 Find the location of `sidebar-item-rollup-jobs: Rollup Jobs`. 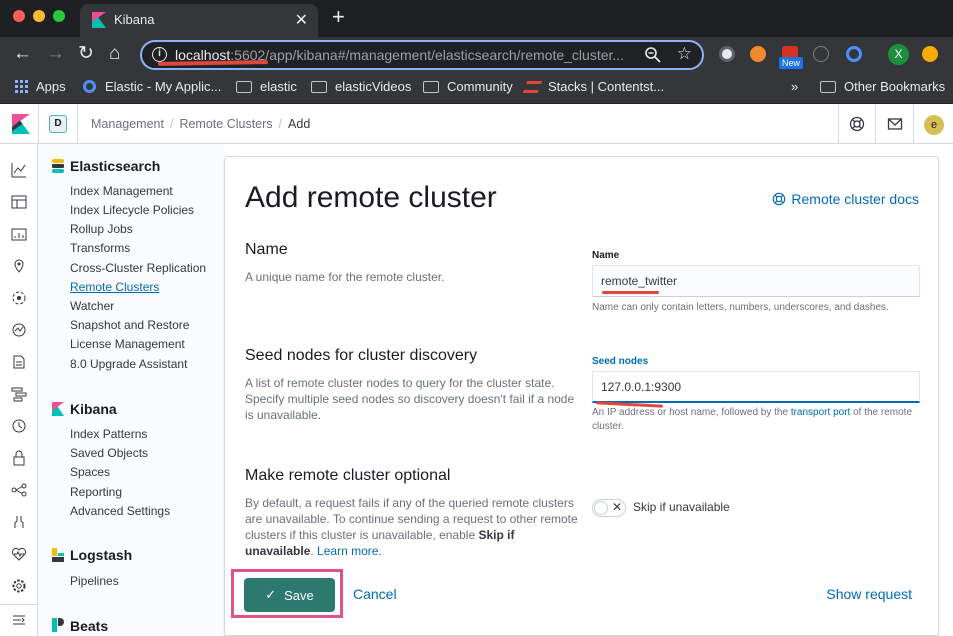

sidebar-item-rollup-jobs: Rollup Jobs is located at coordinates (101, 229).